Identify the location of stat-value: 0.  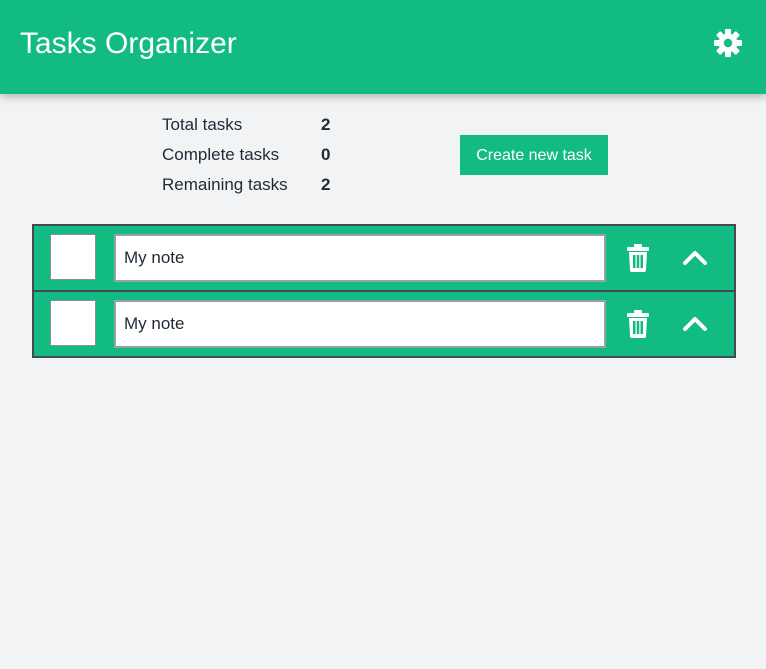
(326, 154).